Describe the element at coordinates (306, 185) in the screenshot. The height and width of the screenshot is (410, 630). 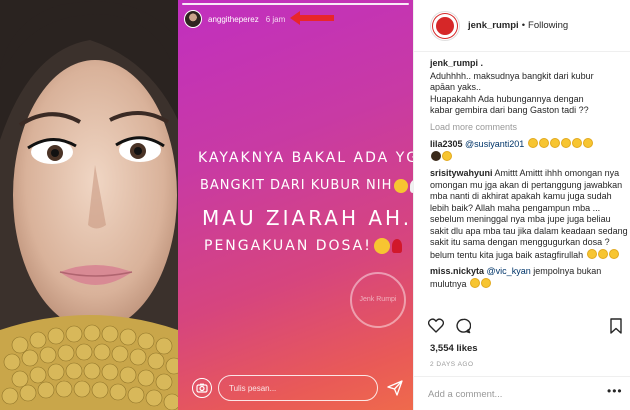
I see `story-text-line-2: BANGKIT DARI KUBUR NIH` at that location.